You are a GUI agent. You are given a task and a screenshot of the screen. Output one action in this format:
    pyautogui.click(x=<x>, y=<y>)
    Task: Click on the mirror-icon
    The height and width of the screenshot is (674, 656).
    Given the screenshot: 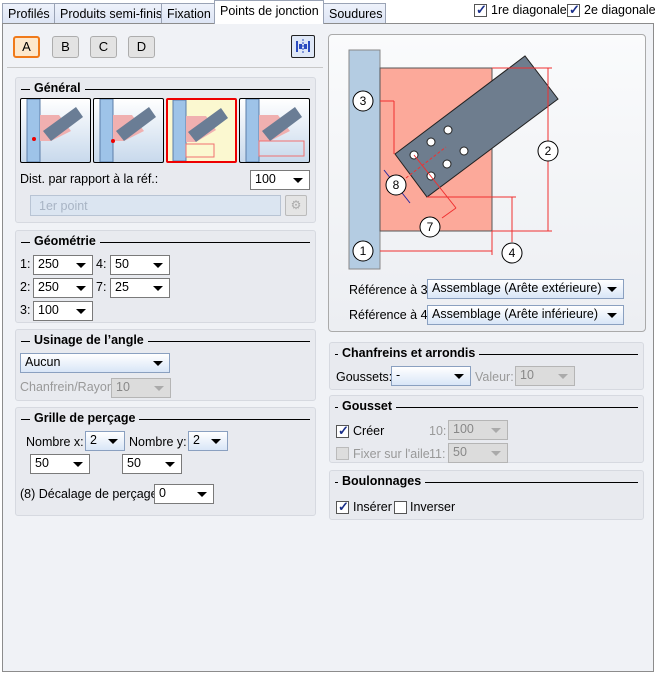 What is the action you would take?
    pyautogui.click(x=303, y=46)
    